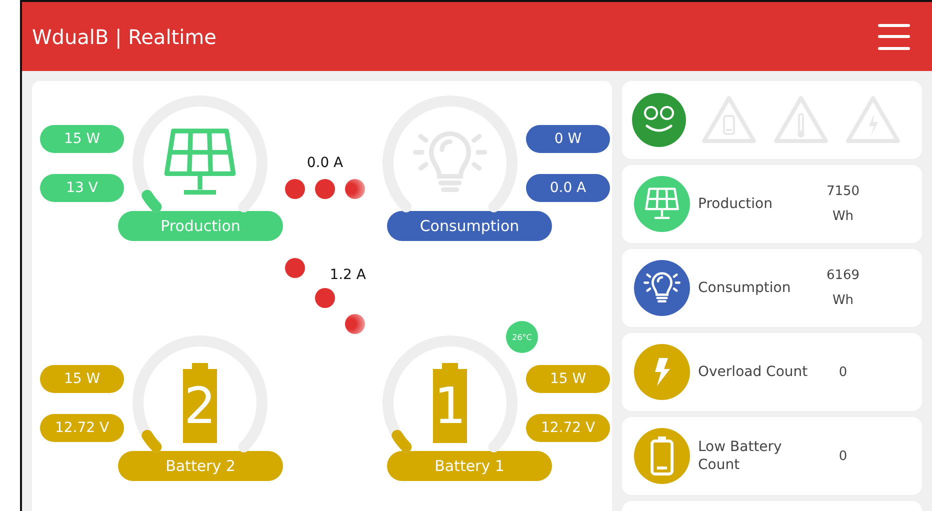 The width and height of the screenshot is (932, 511). Describe the element at coordinates (745, 288) in the screenshot. I see `stat-label: Consumption` at that location.